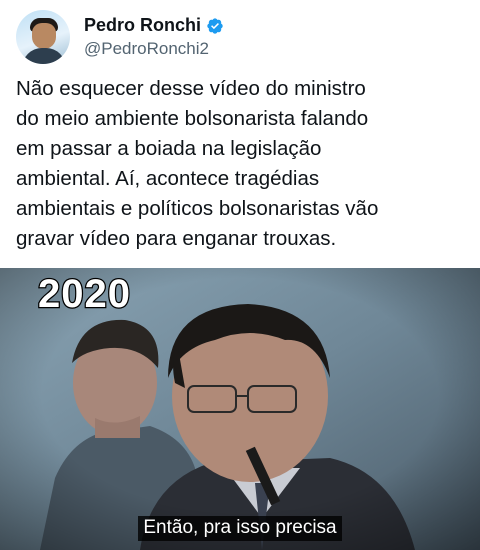 The image size is (480, 550). I want to click on verified-badge-icon, so click(215, 25).